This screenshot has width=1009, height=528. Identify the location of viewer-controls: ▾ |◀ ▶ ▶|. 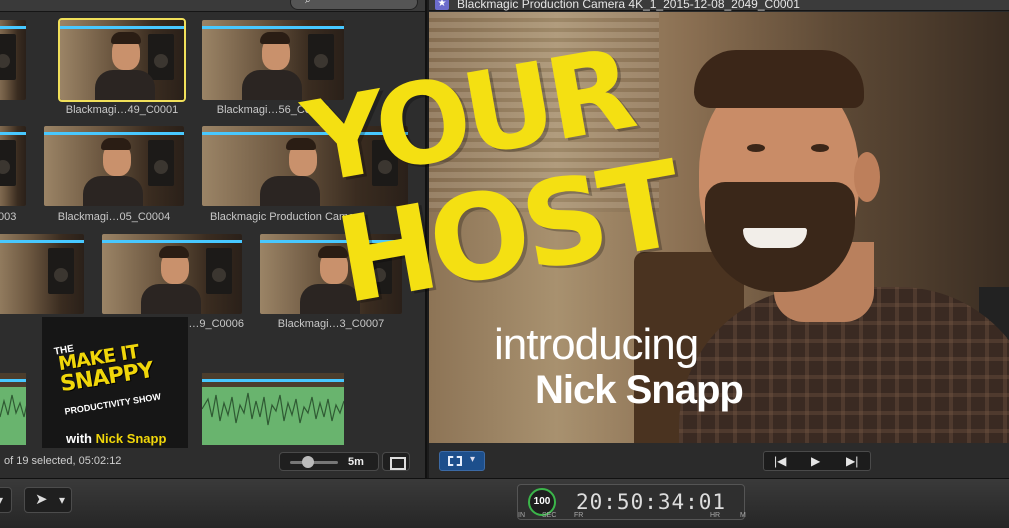
(719, 461).